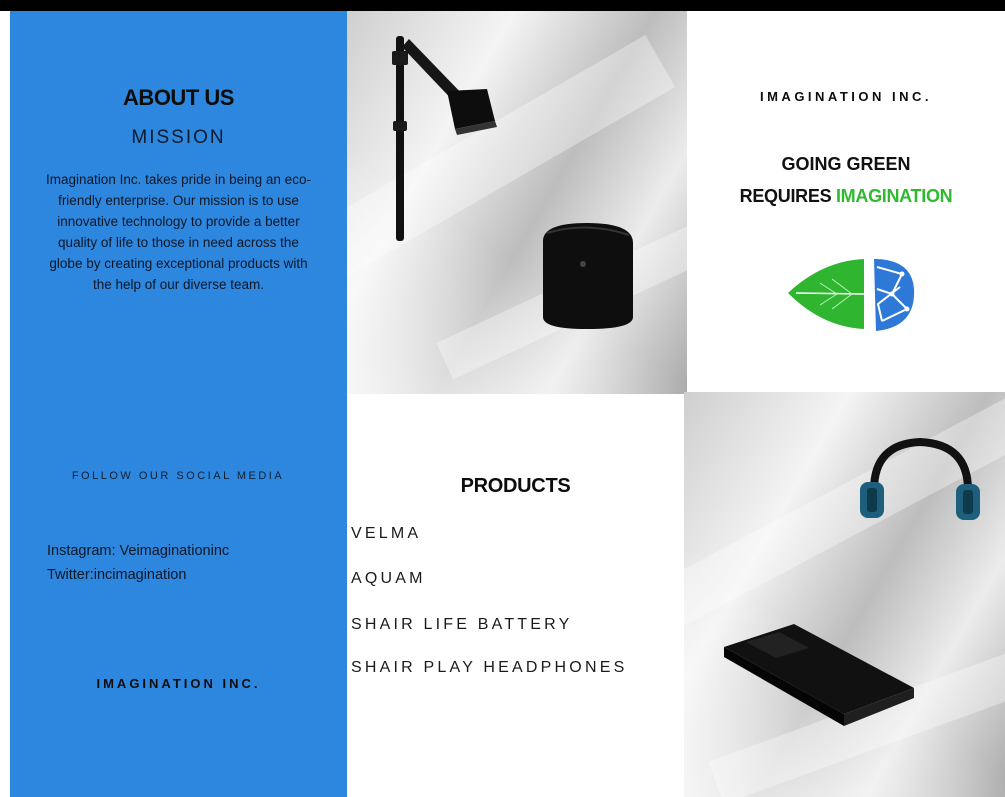 The height and width of the screenshot is (797, 1005). Describe the element at coordinates (787, 196) in the screenshot. I see `headline-prefix: REQUIRES` at that location.